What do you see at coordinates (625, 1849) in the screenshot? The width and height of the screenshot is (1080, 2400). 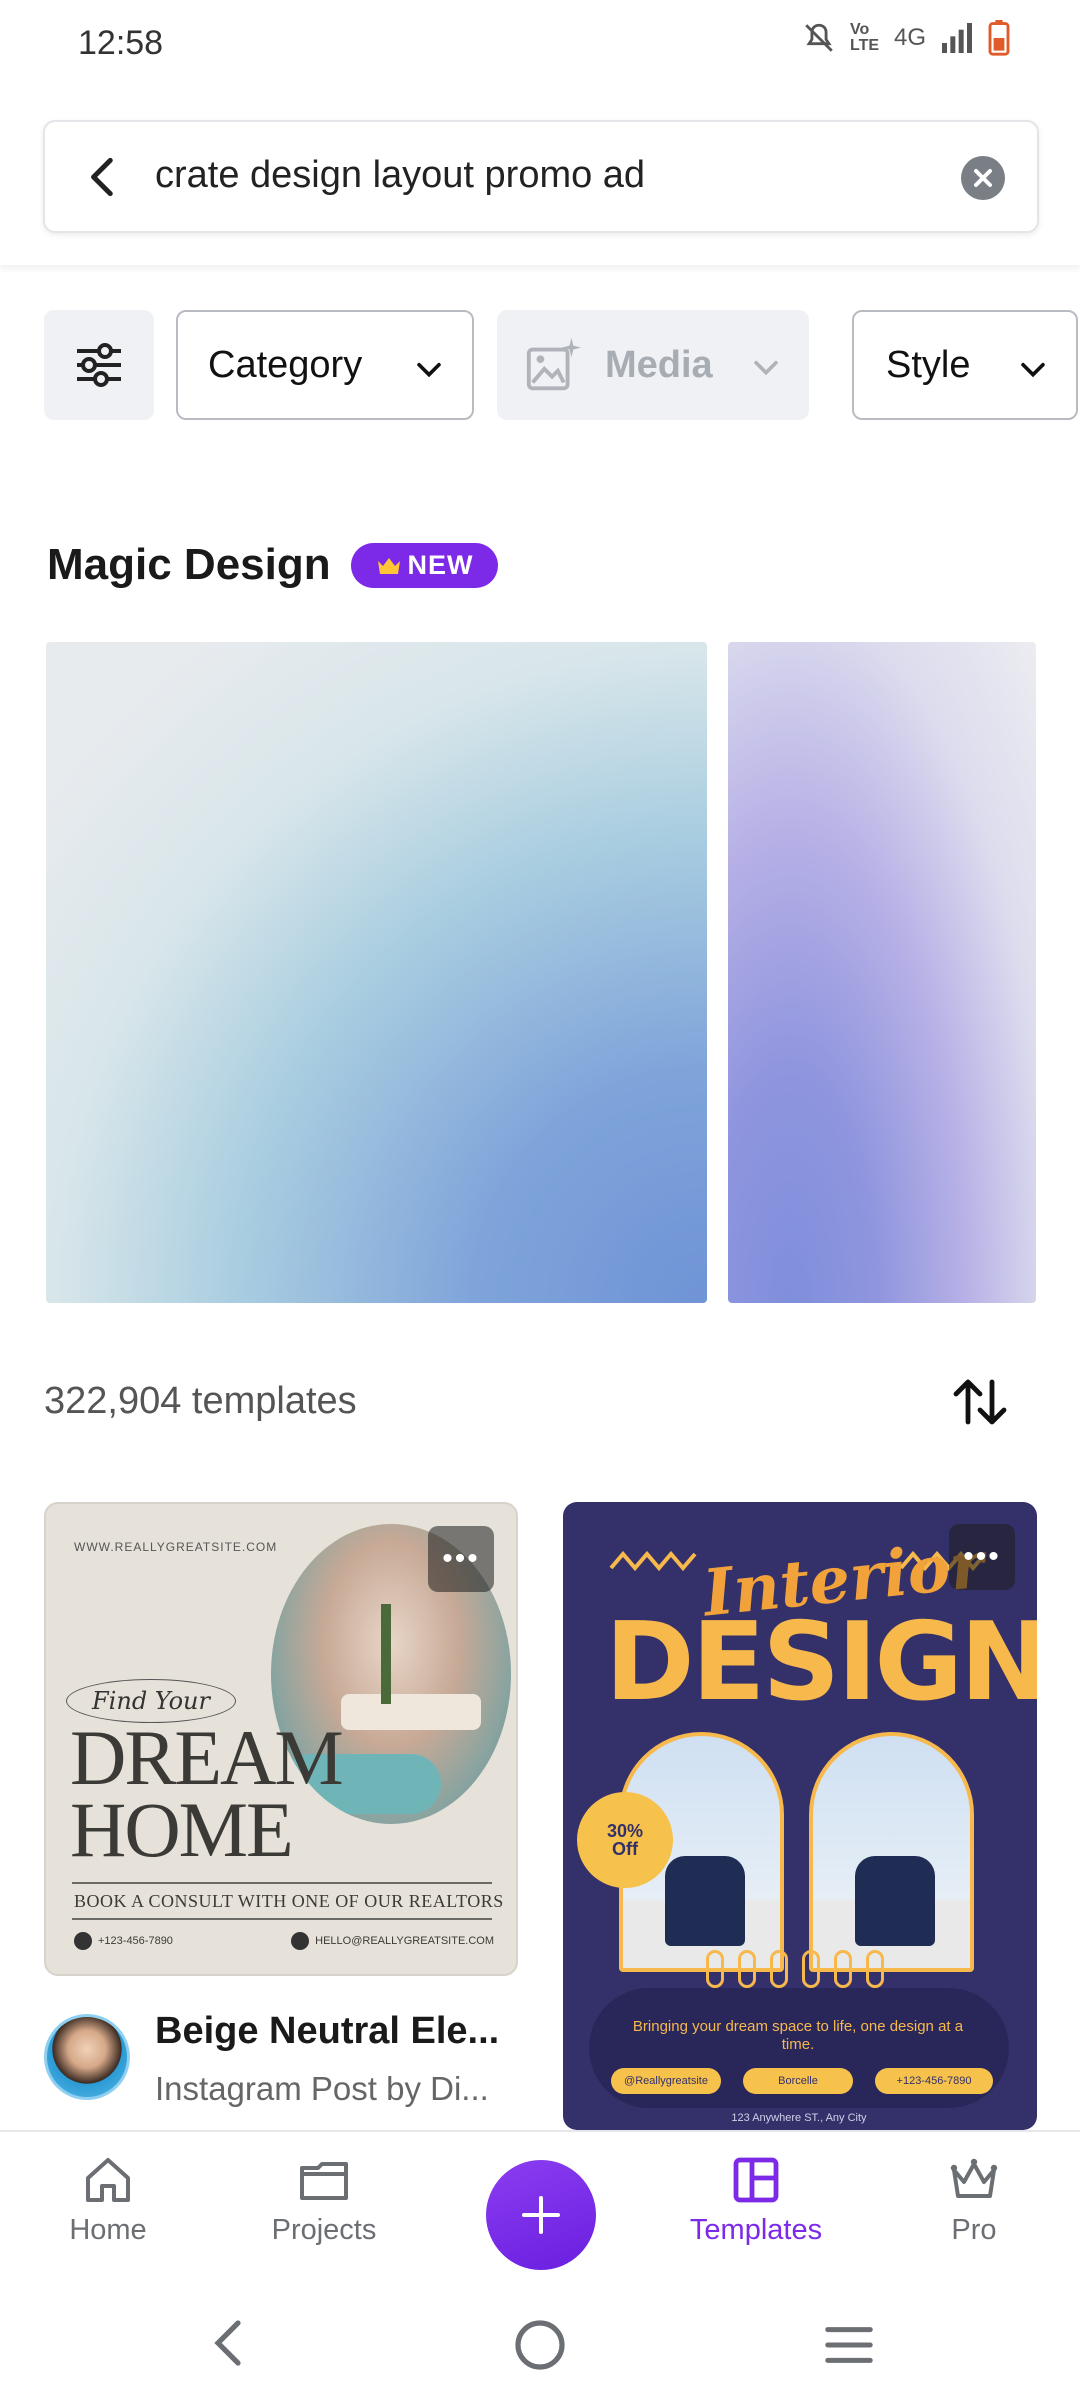 I see `discount-badge-off: Off` at bounding box center [625, 1849].